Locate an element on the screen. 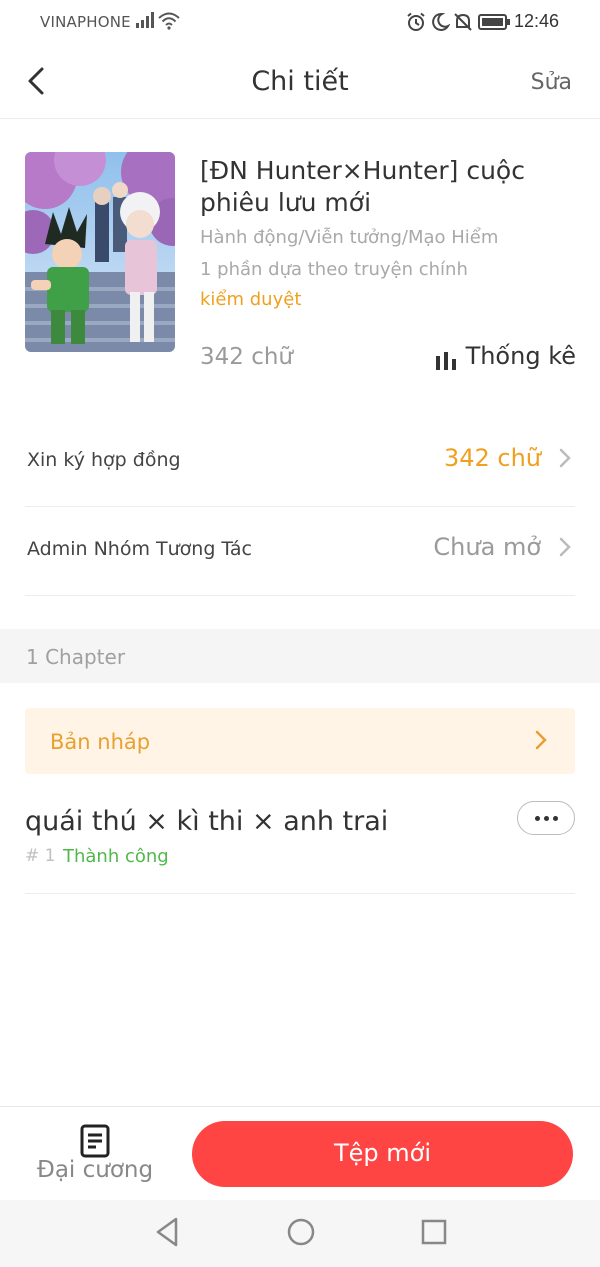  back-triangle-icon is located at coordinates (167, 1234).